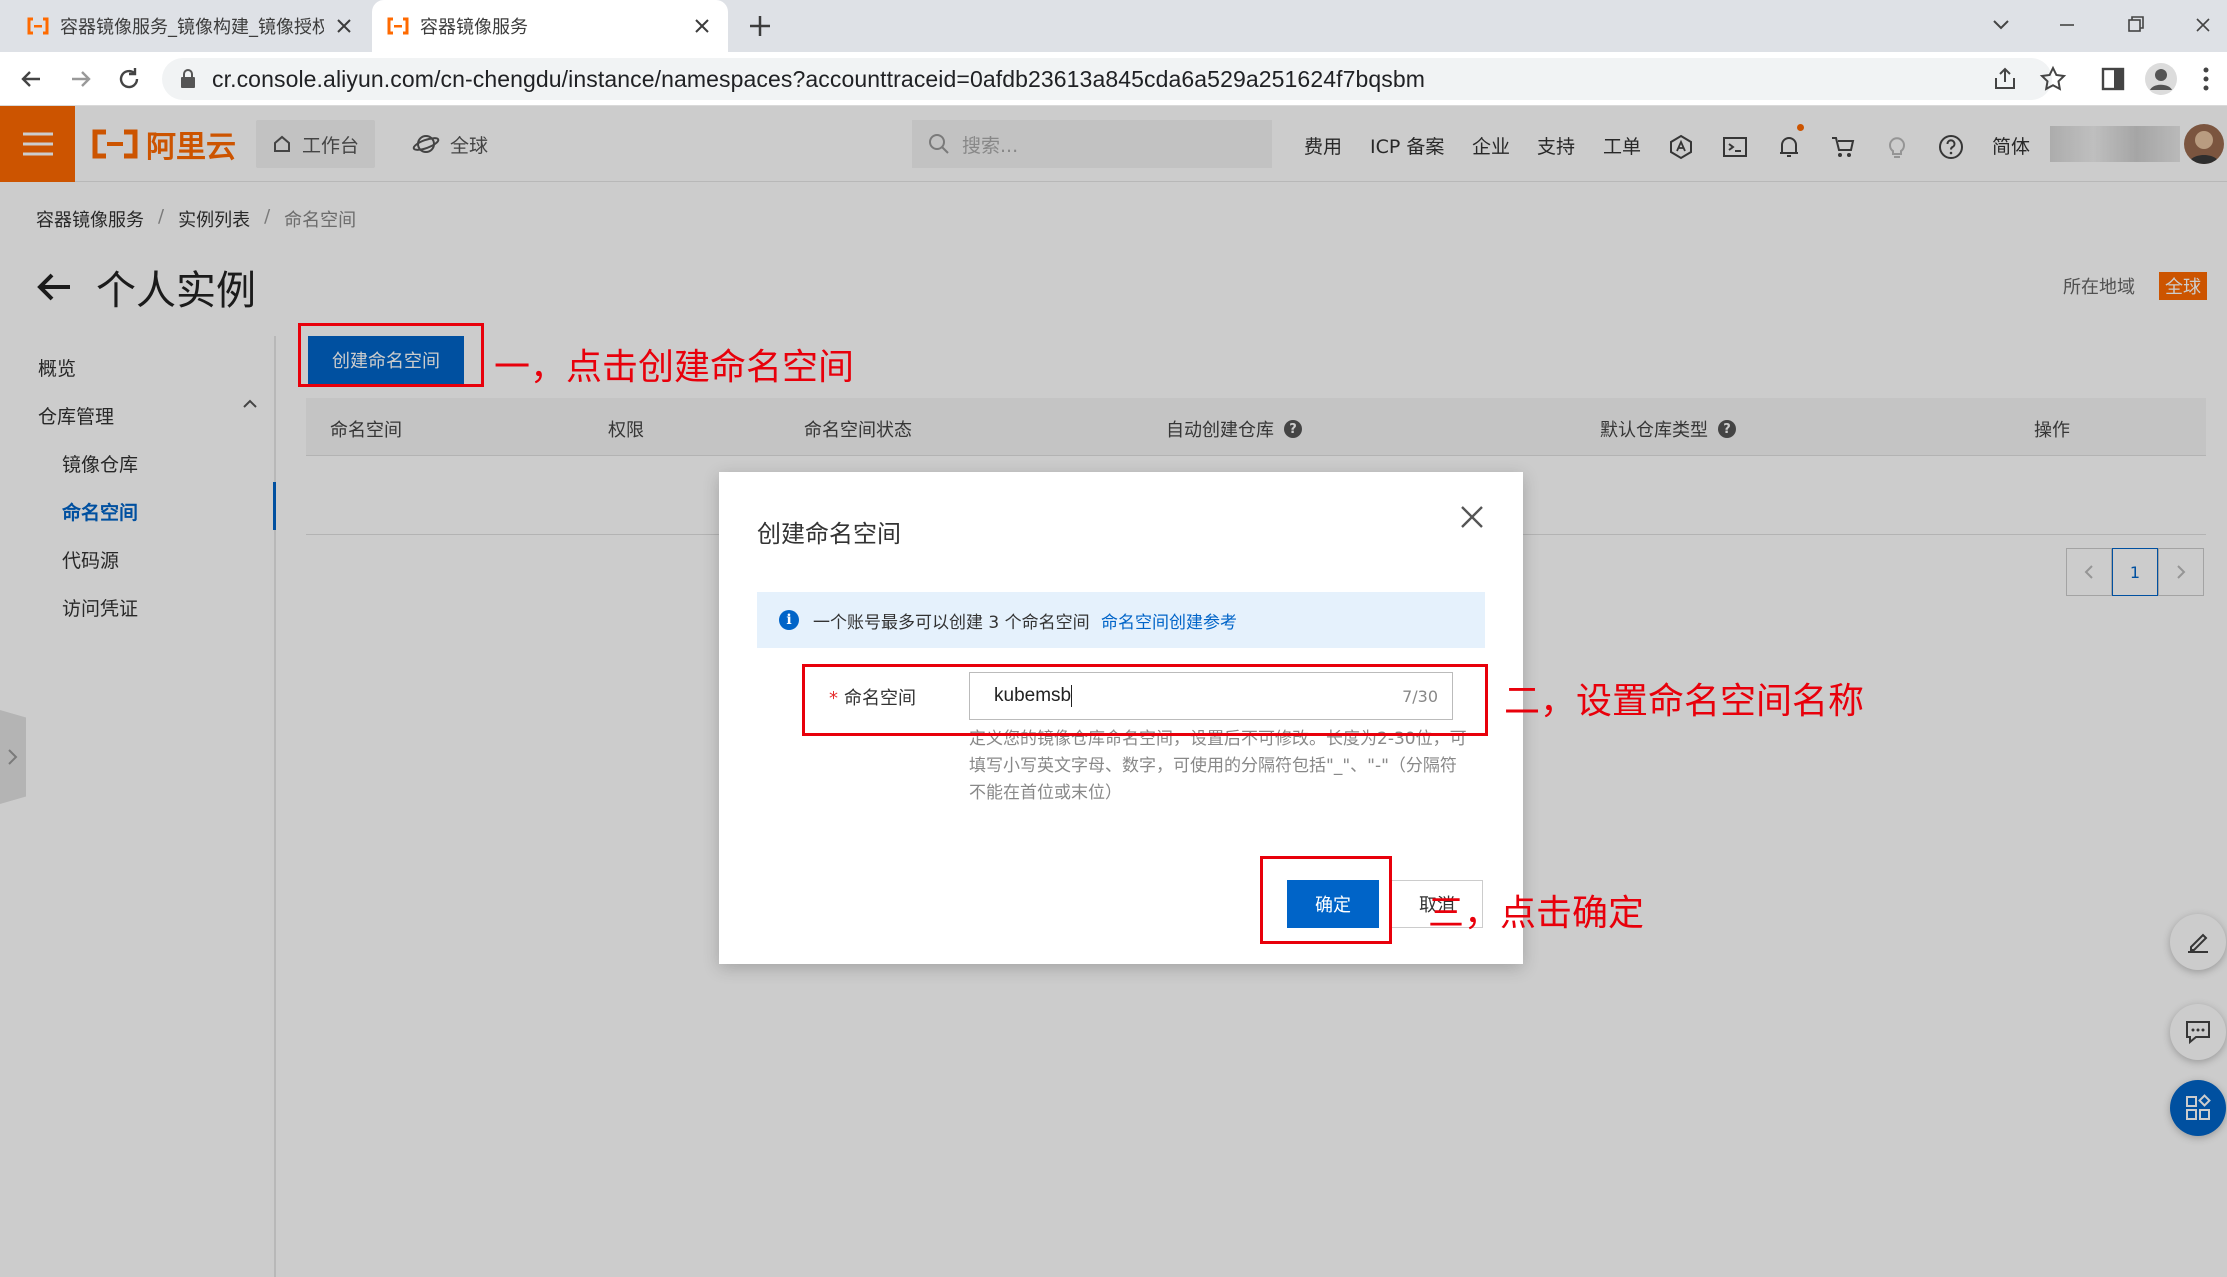 The width and height of the screenshot is (2227, 1277). I want to click on restore-icon, so click(2135, 25).